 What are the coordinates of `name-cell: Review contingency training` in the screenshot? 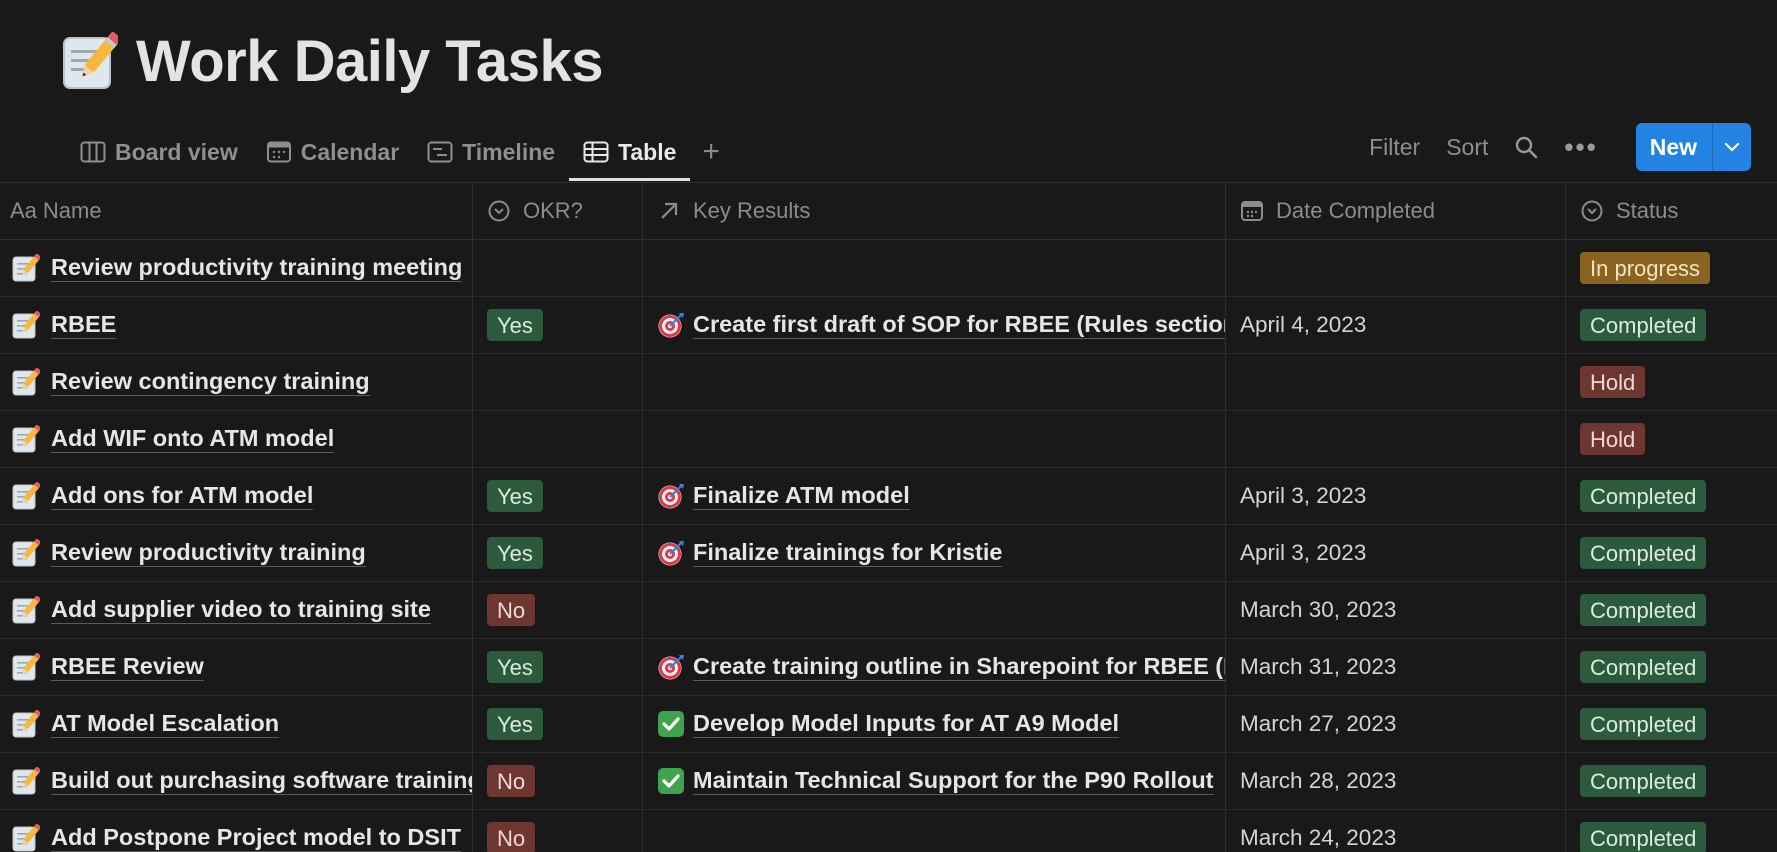 It's located at (236, 382).